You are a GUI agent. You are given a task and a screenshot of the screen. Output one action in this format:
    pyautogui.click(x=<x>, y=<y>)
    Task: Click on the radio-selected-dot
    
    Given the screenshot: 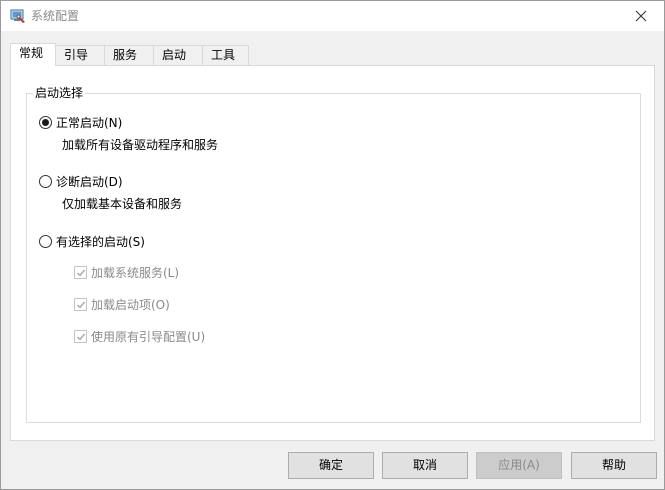 What is the action you would take?
    pyautogui.click(x=45, y=122)
    